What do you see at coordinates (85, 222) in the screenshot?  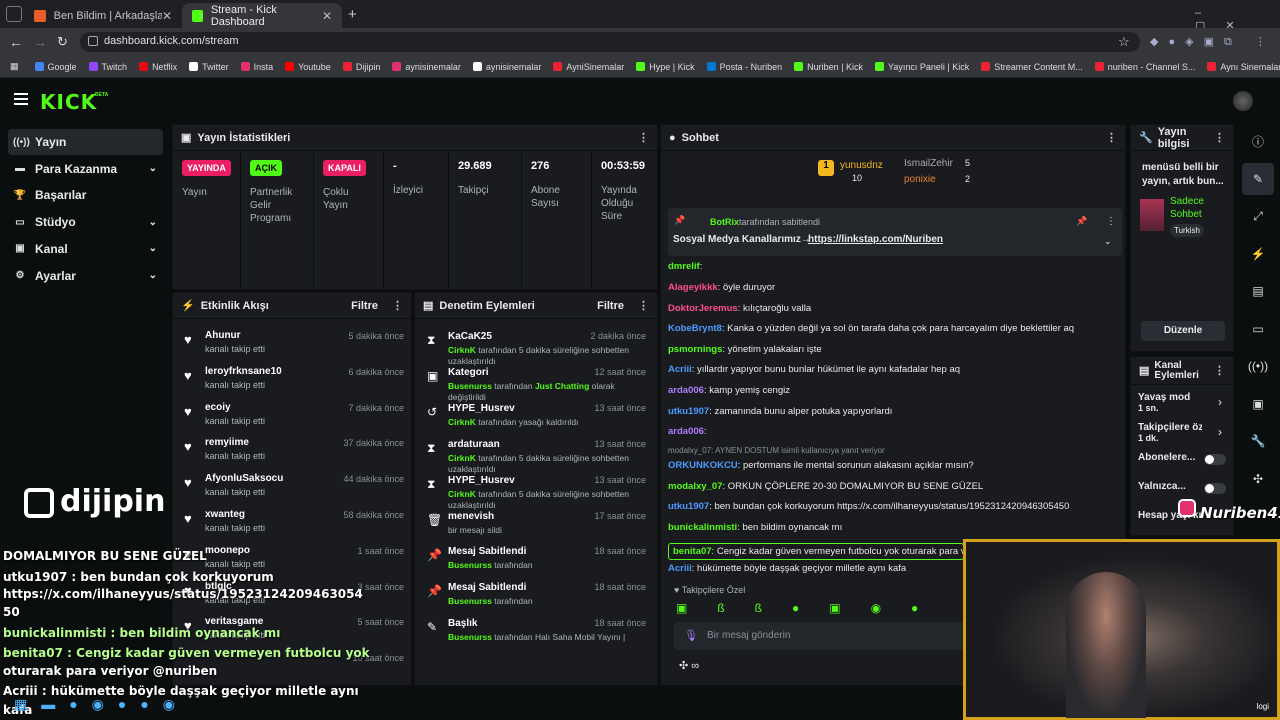 I see `nav-item-3: ▭ Stüdyo ⌄` at bounding box center [85, 222].